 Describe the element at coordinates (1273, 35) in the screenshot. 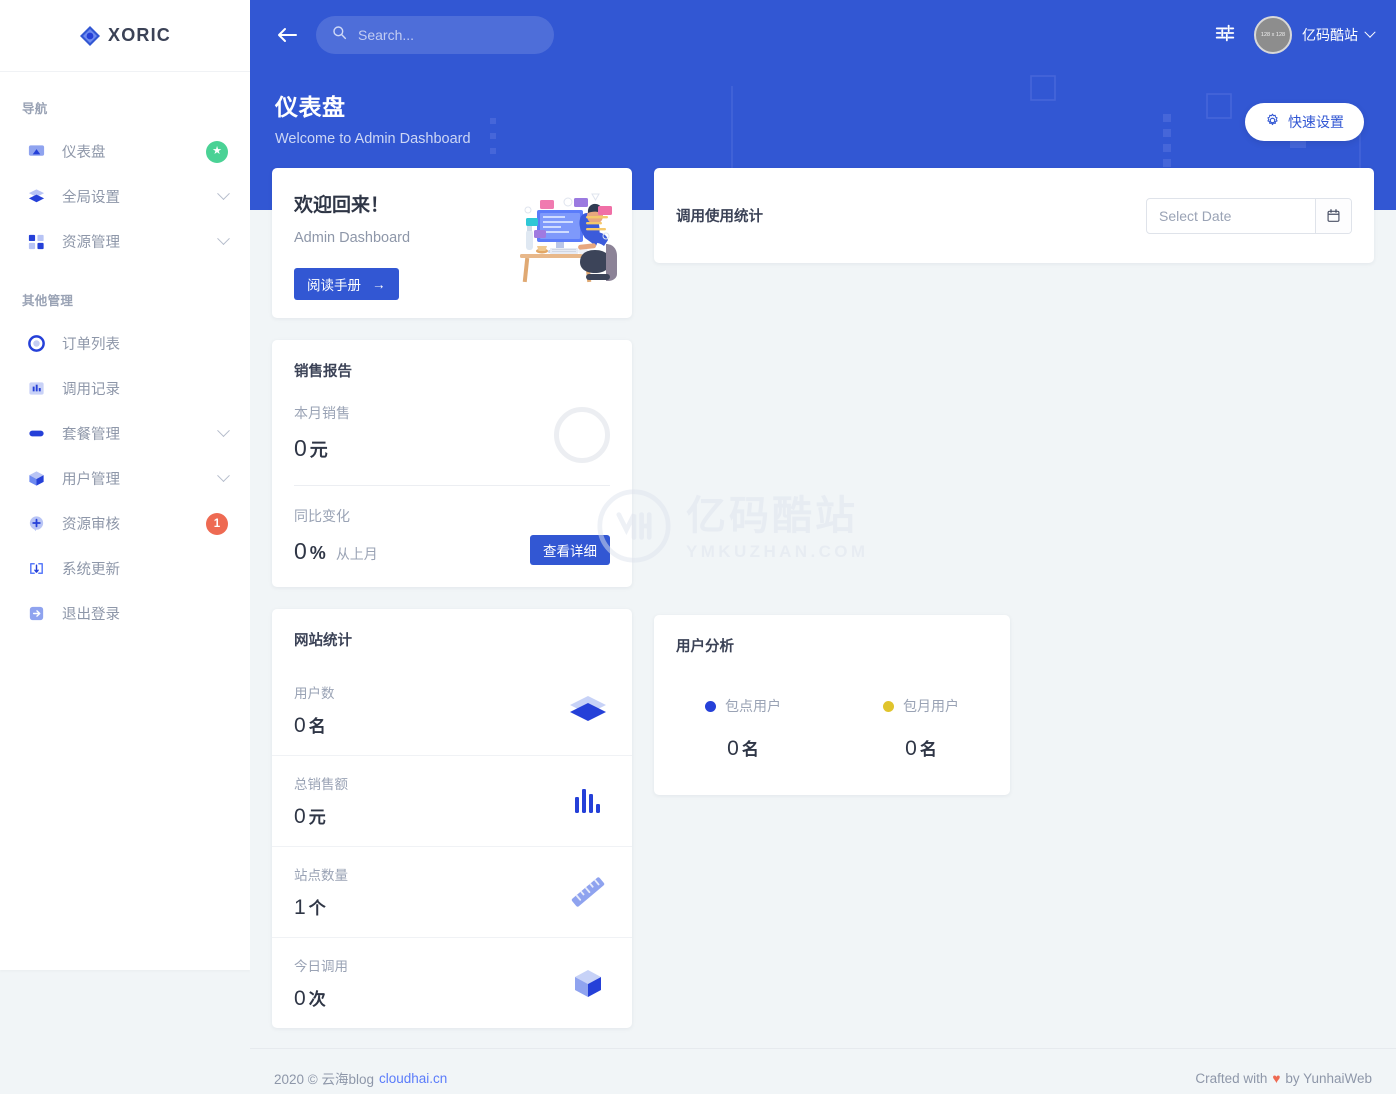

I see `avatar: 128 x 128` at that location.